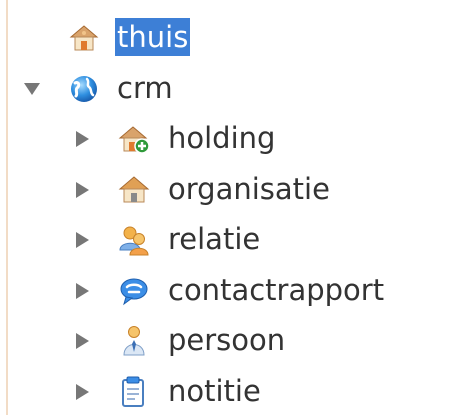 The image size is (460, 415). Describe the element at coordinates (249, 189) in the screenshot. I see `tree-item-label: organisatie` at that location.